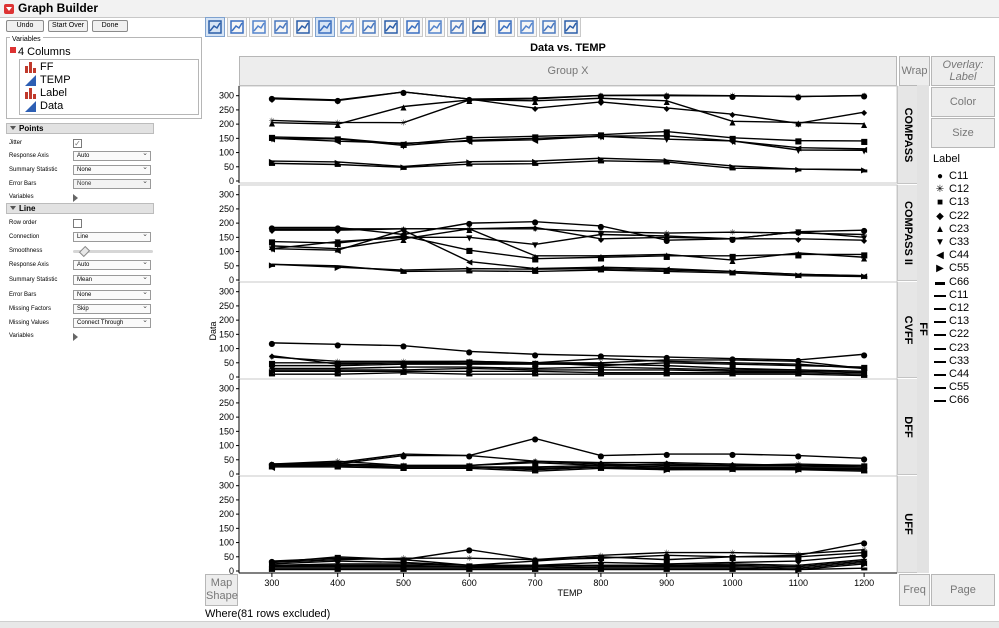  What do you see at coordinates (951, 387) in the screenshot?
I see `legend-line-item: C55` at bounding box center [951, 387].